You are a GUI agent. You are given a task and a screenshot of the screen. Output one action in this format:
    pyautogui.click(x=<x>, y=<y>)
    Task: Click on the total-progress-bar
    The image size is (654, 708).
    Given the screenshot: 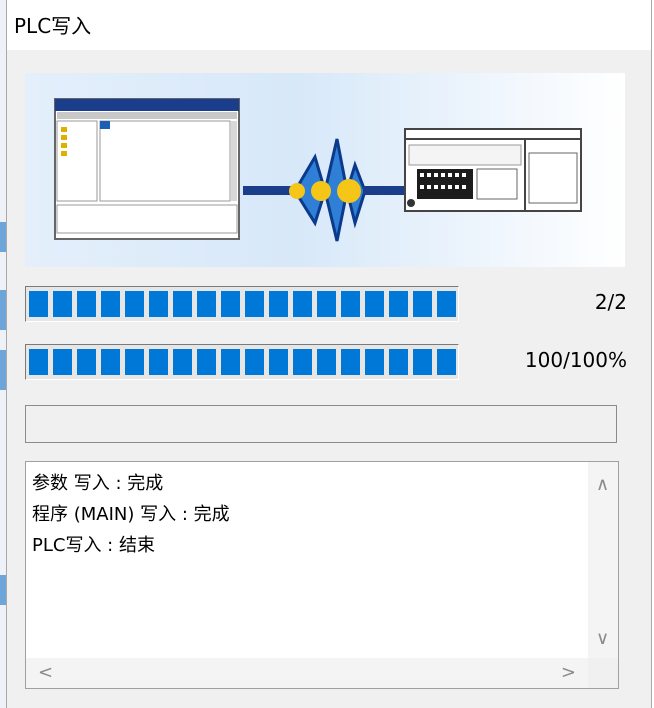 What is the action you would take?
    pyautogui.click(x=242, y=304)
    